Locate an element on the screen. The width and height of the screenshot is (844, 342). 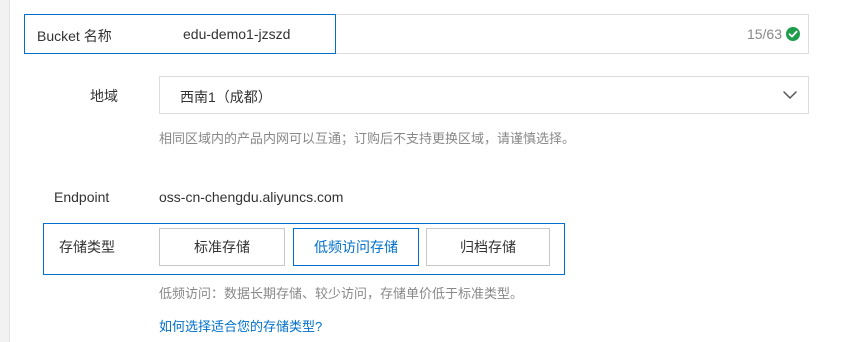
storage-type-row: 存储类型 标准存储 低频访问存储 归档存储 is located at coordinates (304, 249).